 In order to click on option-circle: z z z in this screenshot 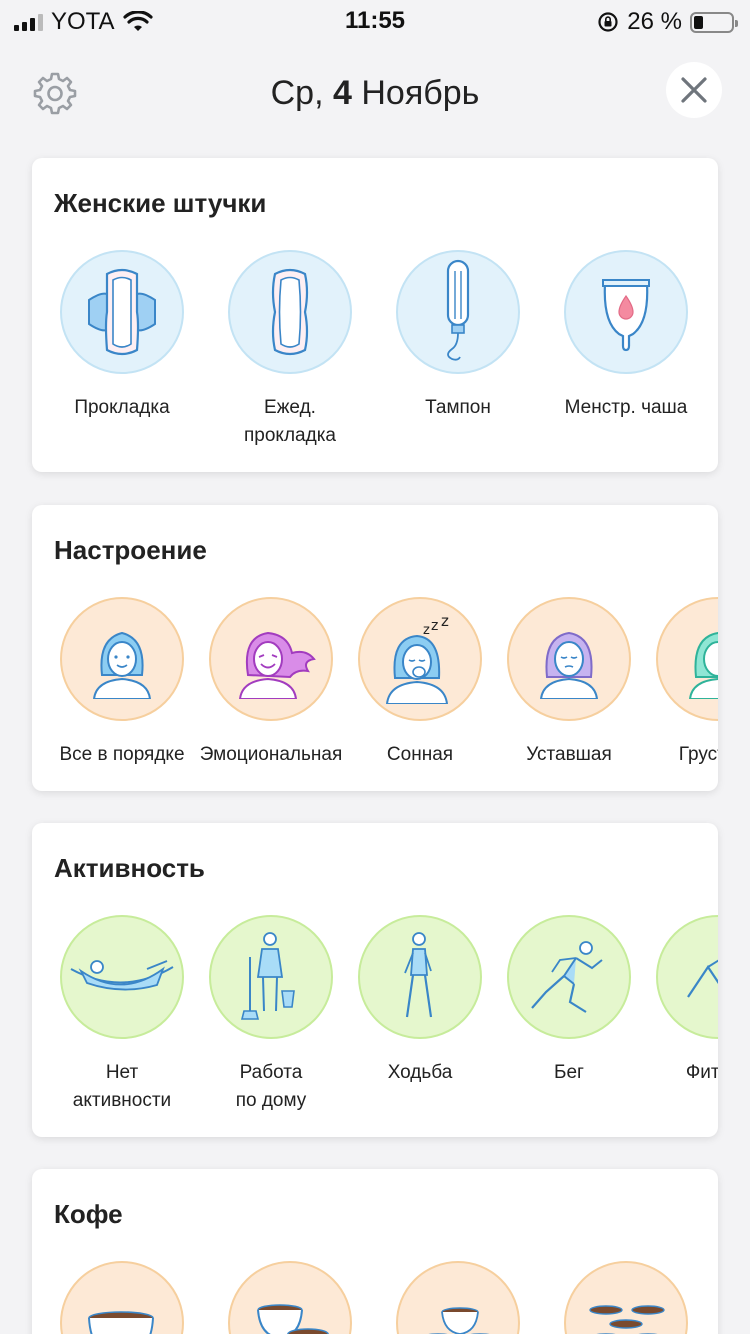, I will do `click(420, 659)`.